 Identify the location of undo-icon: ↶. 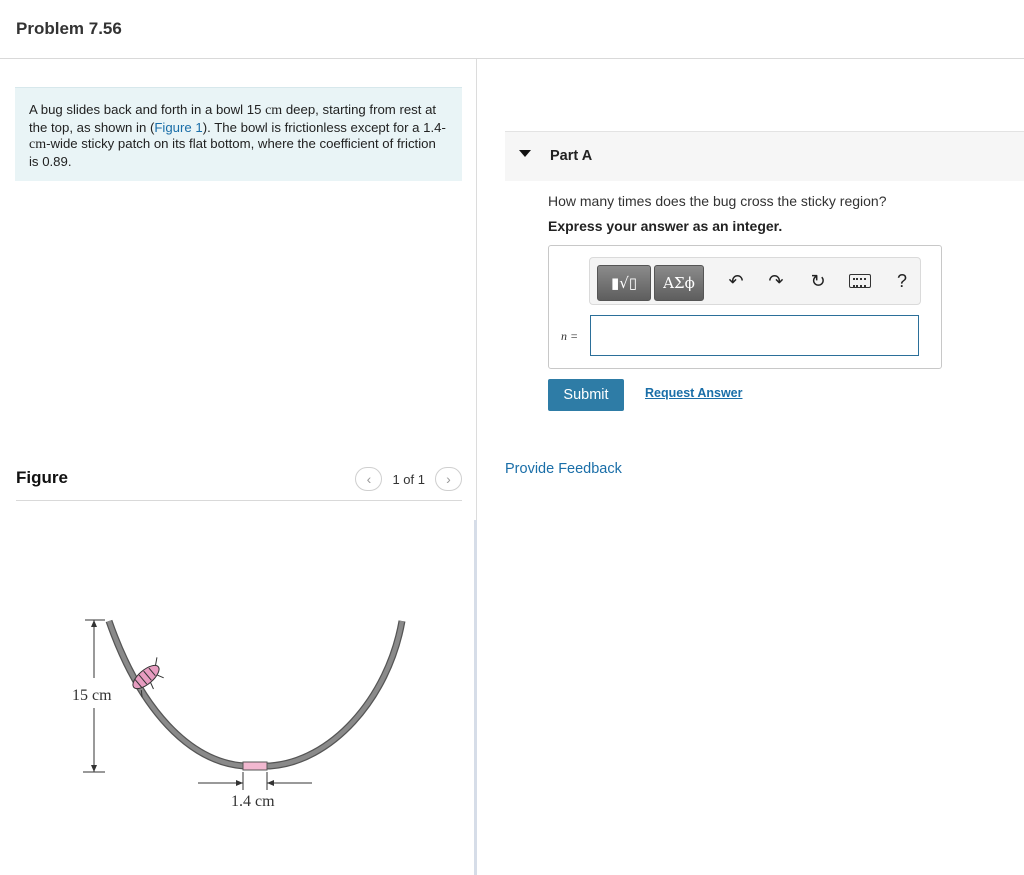
(736, 281).